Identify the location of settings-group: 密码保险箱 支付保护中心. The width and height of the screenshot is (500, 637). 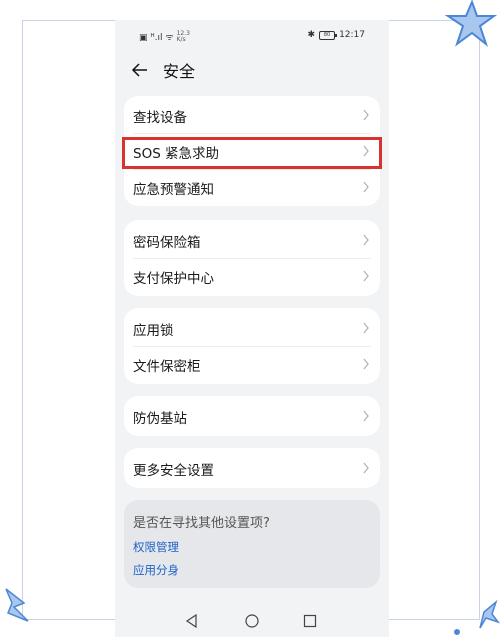
(252, 258).